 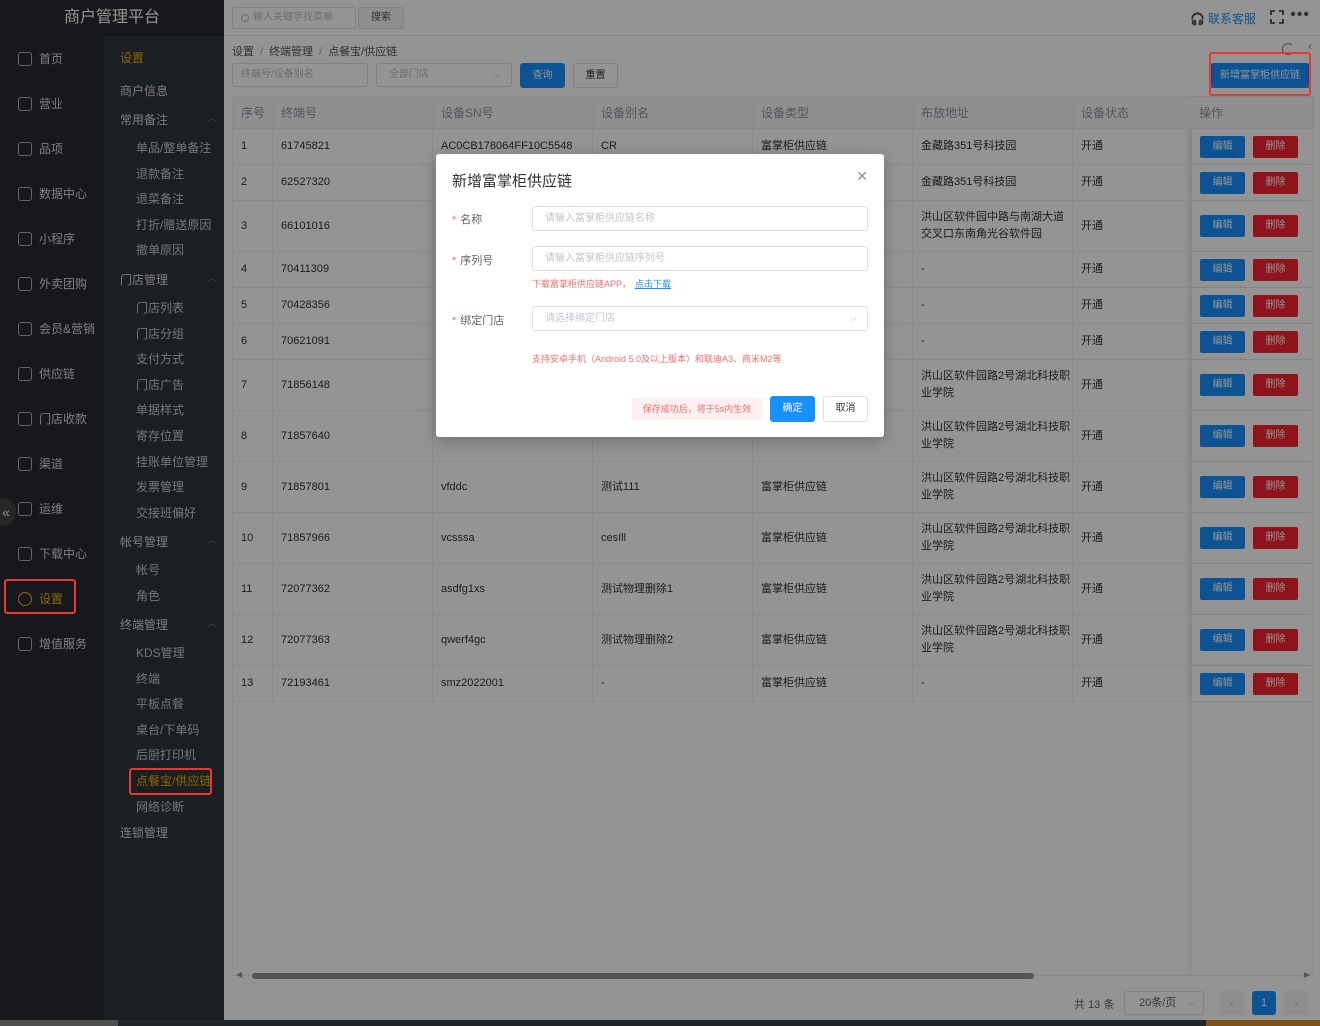 I want to click on download-hint: 下载富掌柜供应链APP， 点击下载, so click(x=602, y=284).